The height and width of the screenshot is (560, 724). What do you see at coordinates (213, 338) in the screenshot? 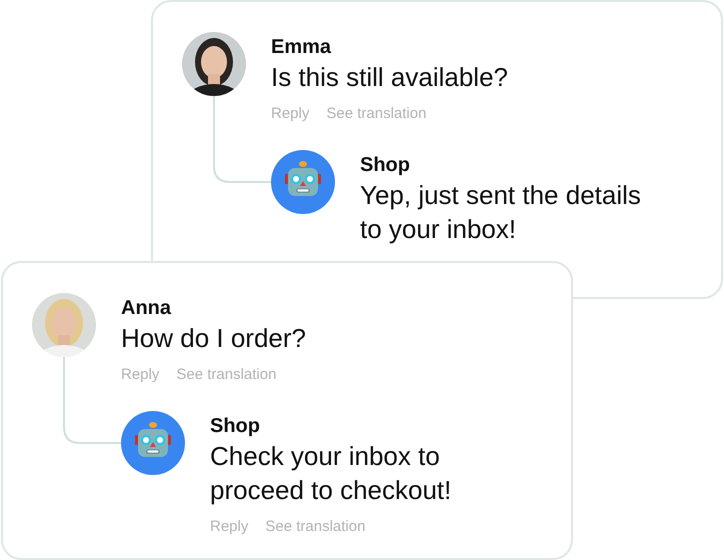
I see `comment-text: How do I order?` at bounding box center [213, 338].